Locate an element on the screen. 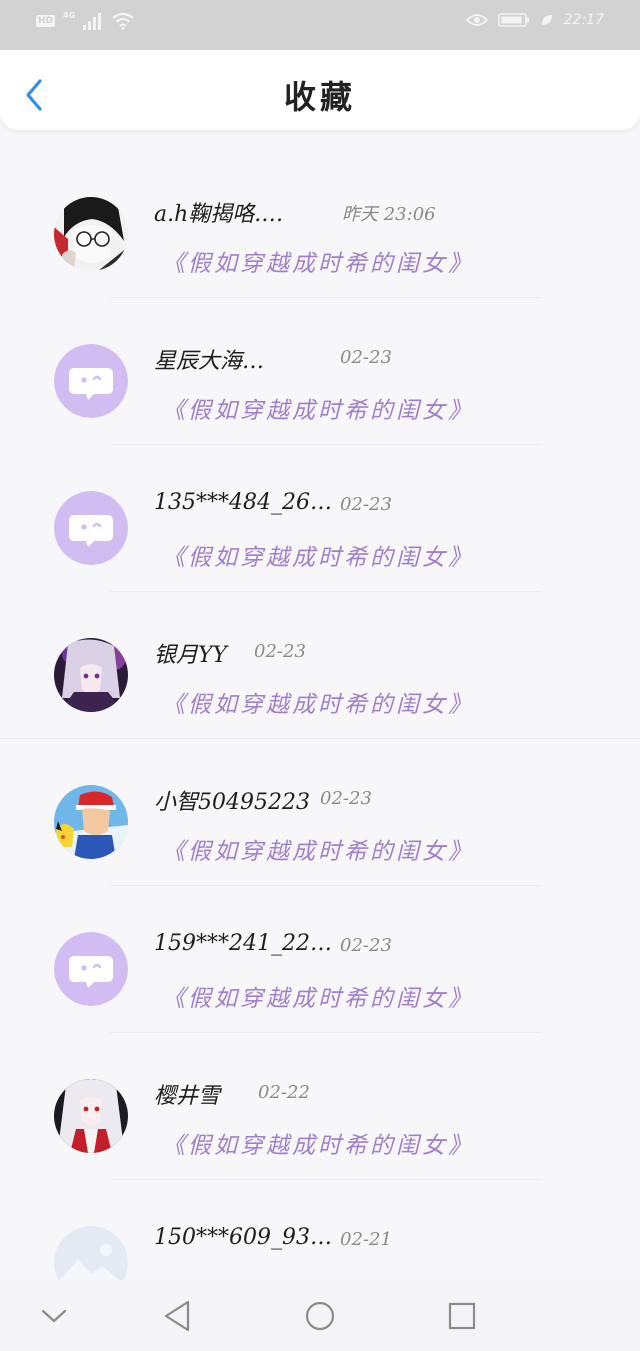 The height and width of the screenshot is (1351, 640). nav-recents-button is located at coordinates (462, 1316).